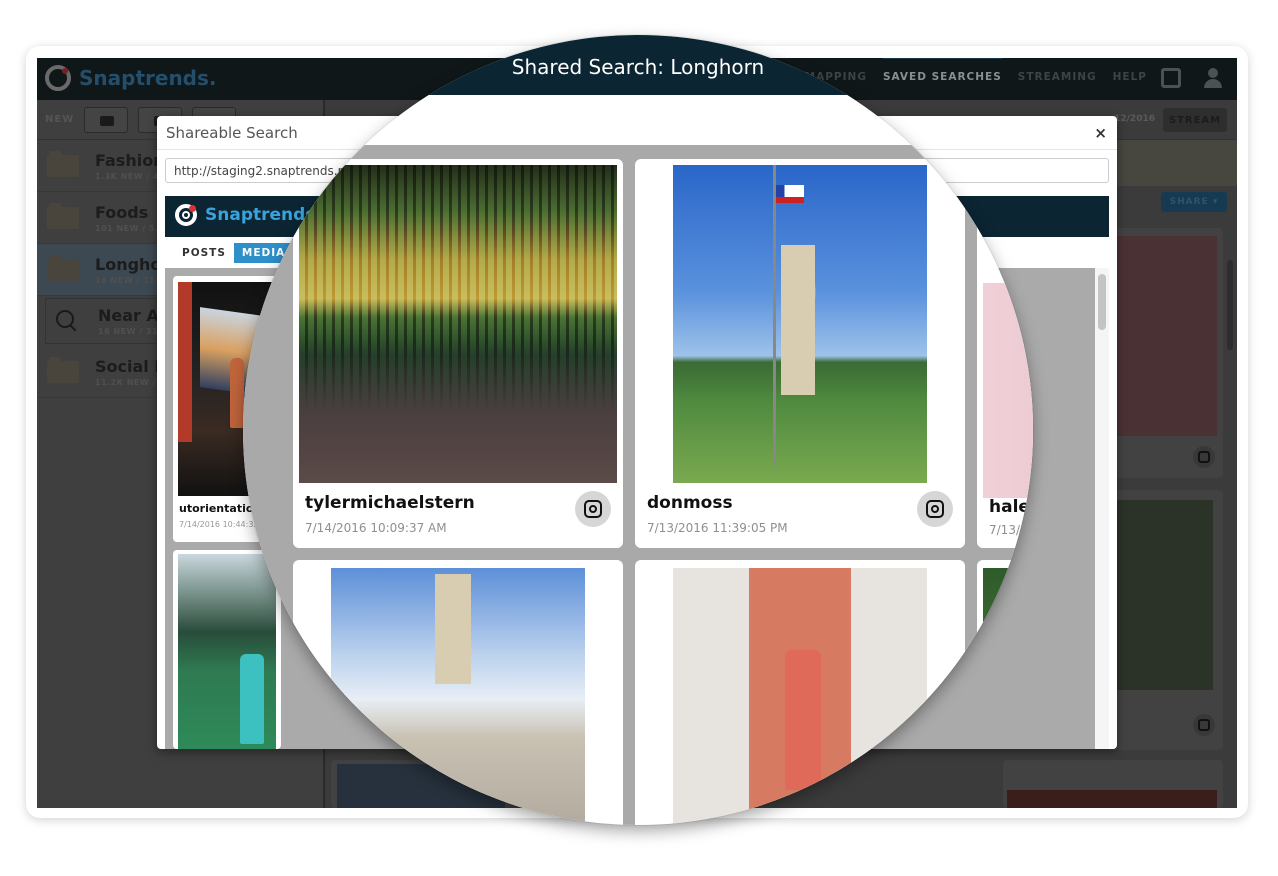 This screenshot has width=1278, height=876. Describe the element at coordinates (1213, 78) in the screenshot. I see `user-icon` at that location.